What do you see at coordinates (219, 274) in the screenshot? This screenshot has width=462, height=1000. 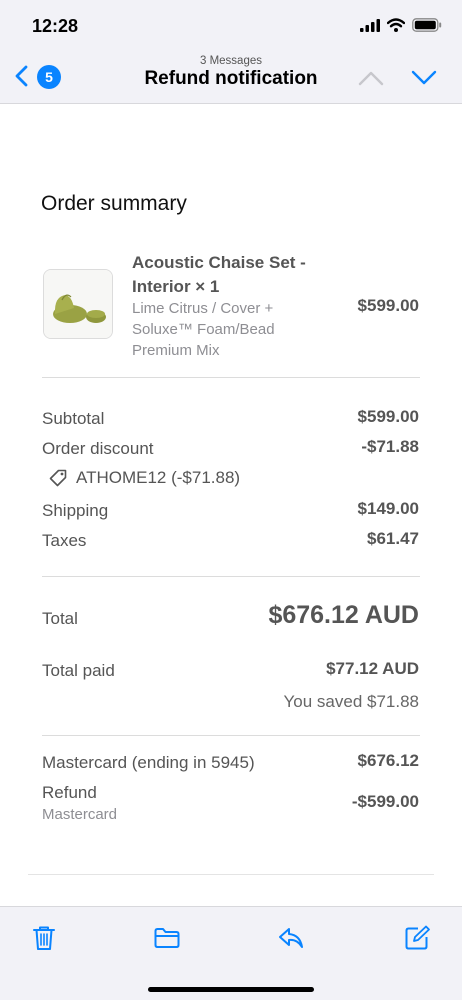 I see `product-name: Acoustic Chaise Set - Interior × 1` at bounding box center [219, 274].